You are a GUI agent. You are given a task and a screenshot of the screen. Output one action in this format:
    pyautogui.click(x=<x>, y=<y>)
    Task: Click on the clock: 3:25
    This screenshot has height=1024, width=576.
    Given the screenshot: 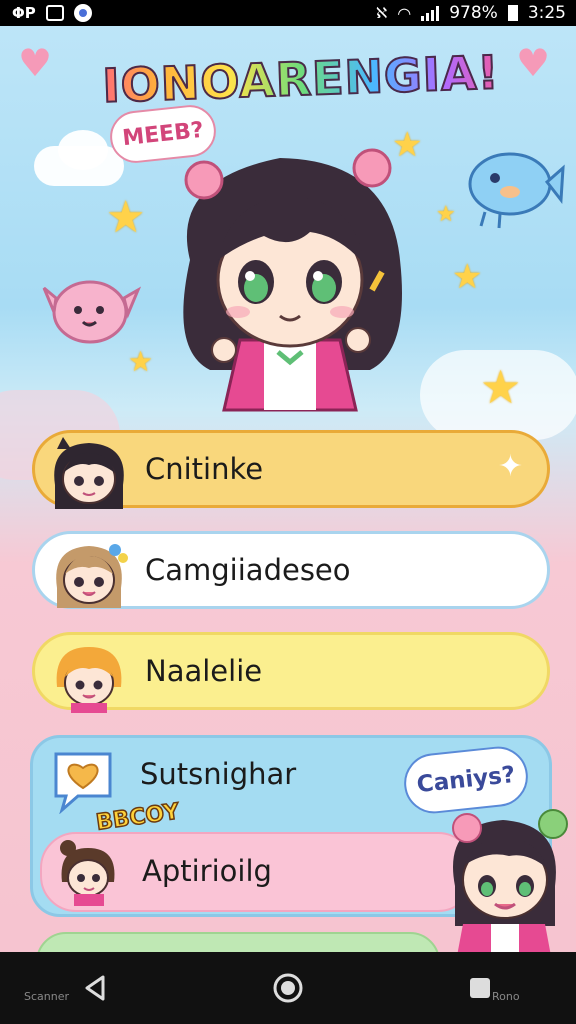 What is the action you would take?
    pyautogui.click(x=546, y=13)
    